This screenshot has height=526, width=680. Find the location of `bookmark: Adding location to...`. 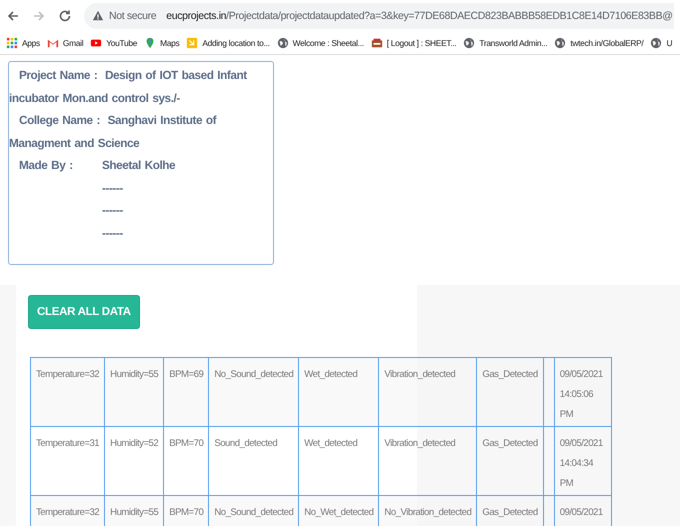

bookmark: Adding location to... is located at coordinates (228, 43).